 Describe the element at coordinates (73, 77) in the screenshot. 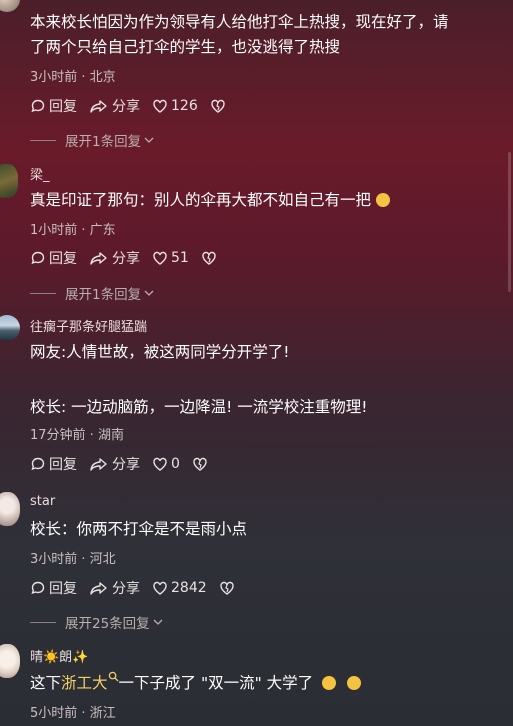

I see `comment-meta: 3小时前 · 北京` at that location.